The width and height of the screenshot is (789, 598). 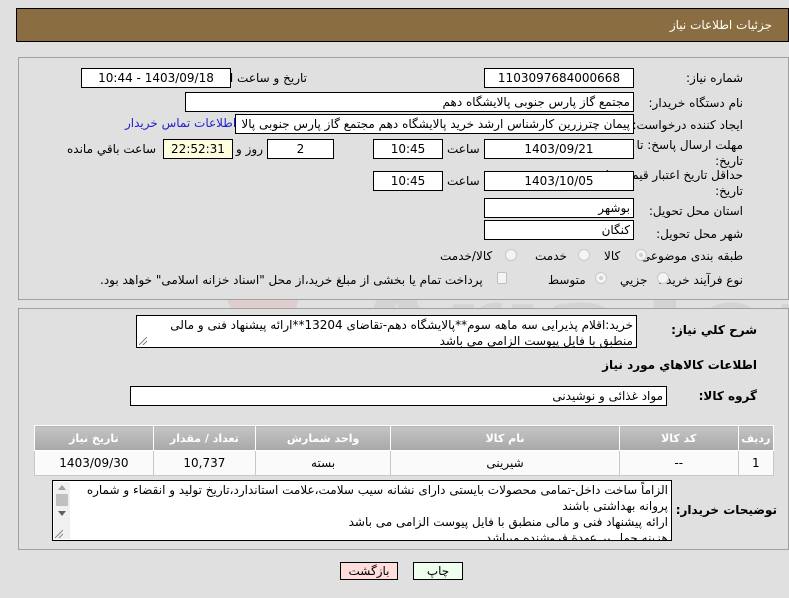 I want to click on reply-deadline-label: مهلت ارسال پاسخ: تا, so click(x=689, y=145).